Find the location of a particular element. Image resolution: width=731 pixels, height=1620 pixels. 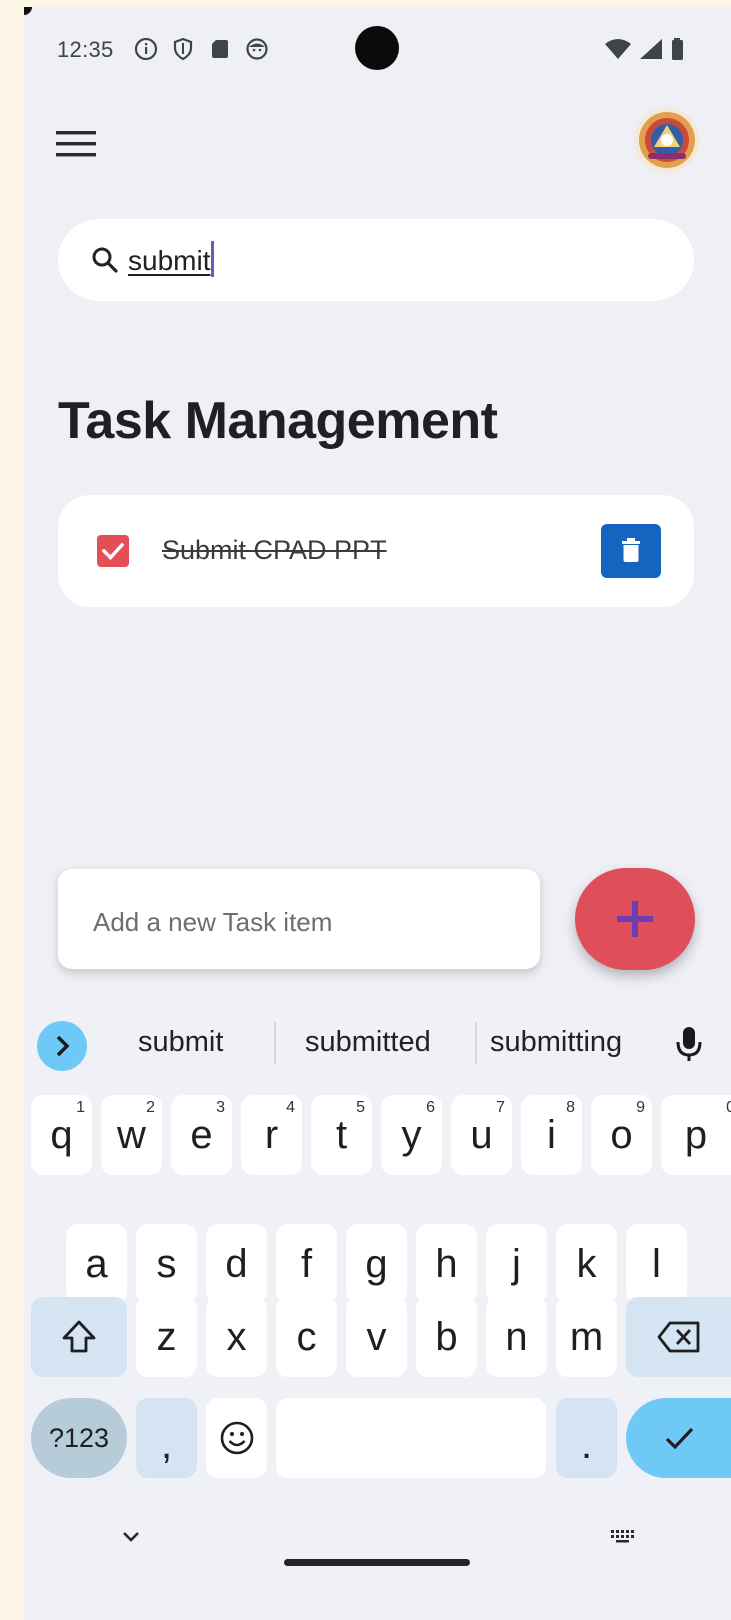

key-char: o is located at coordinates (621, 1134).